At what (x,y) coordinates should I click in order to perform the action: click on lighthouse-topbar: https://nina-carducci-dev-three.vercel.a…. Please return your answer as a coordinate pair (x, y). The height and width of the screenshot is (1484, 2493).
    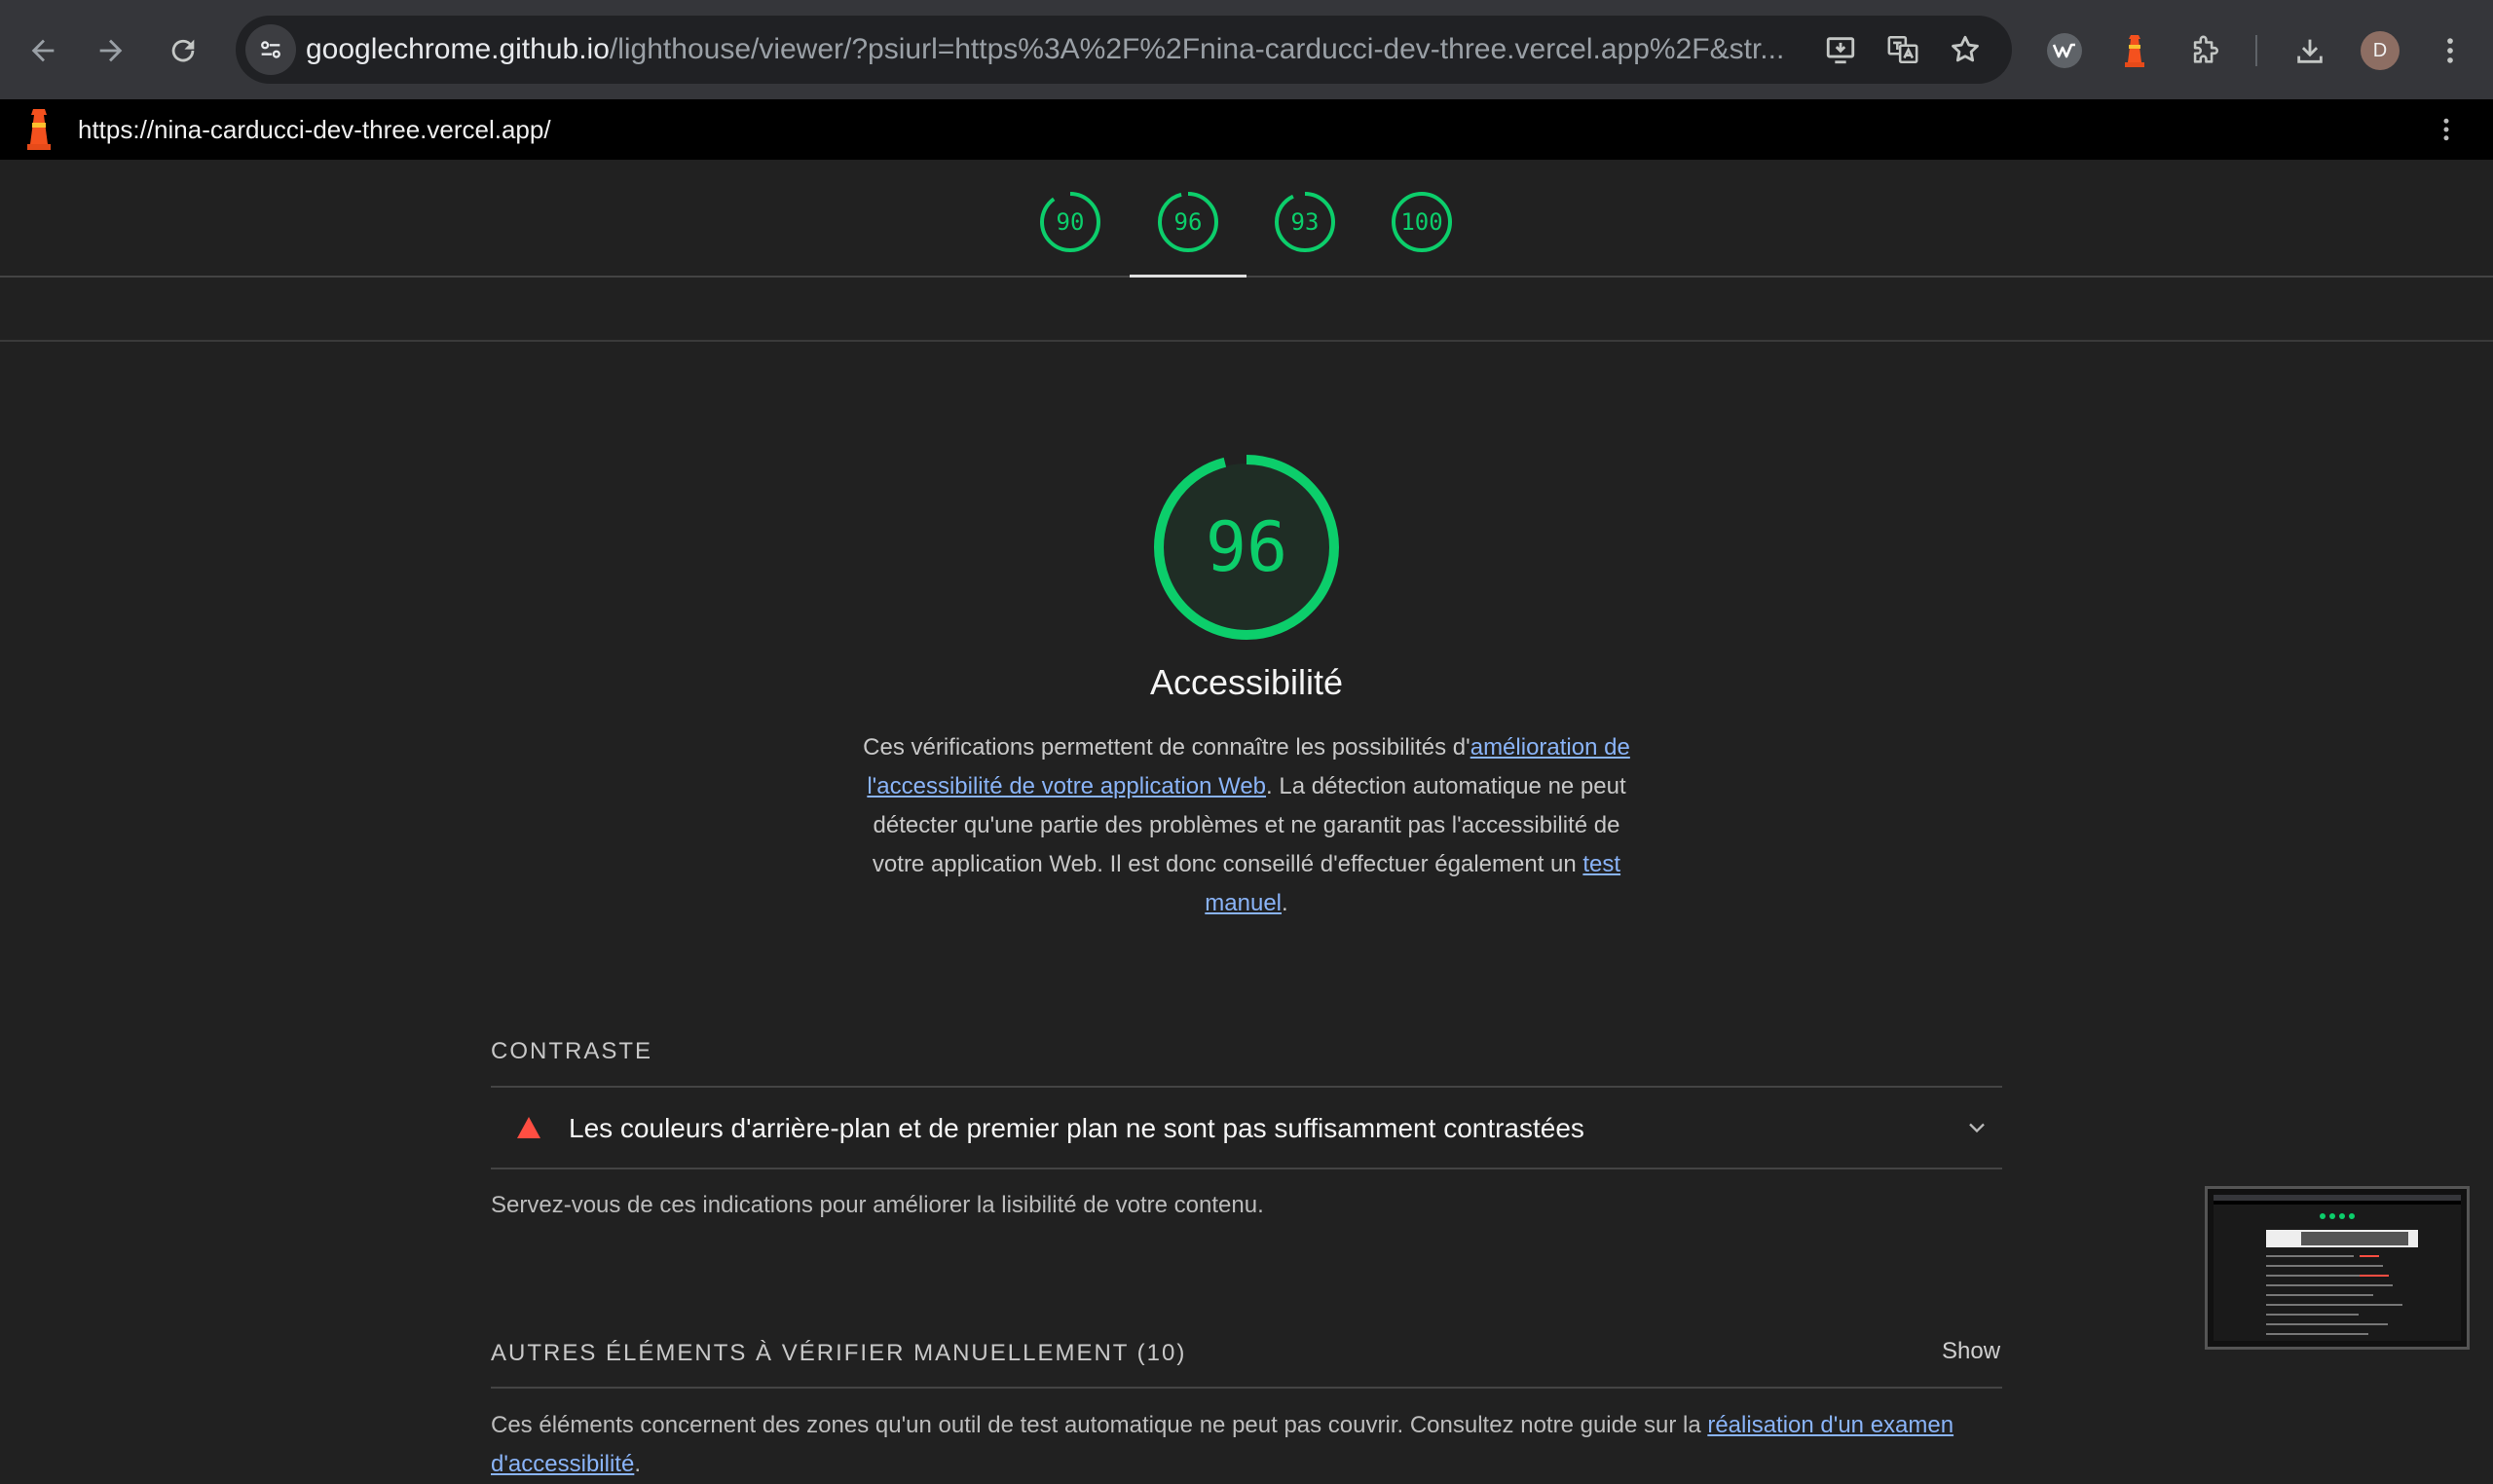
    Looking at the image, I should click on (1247, 129).